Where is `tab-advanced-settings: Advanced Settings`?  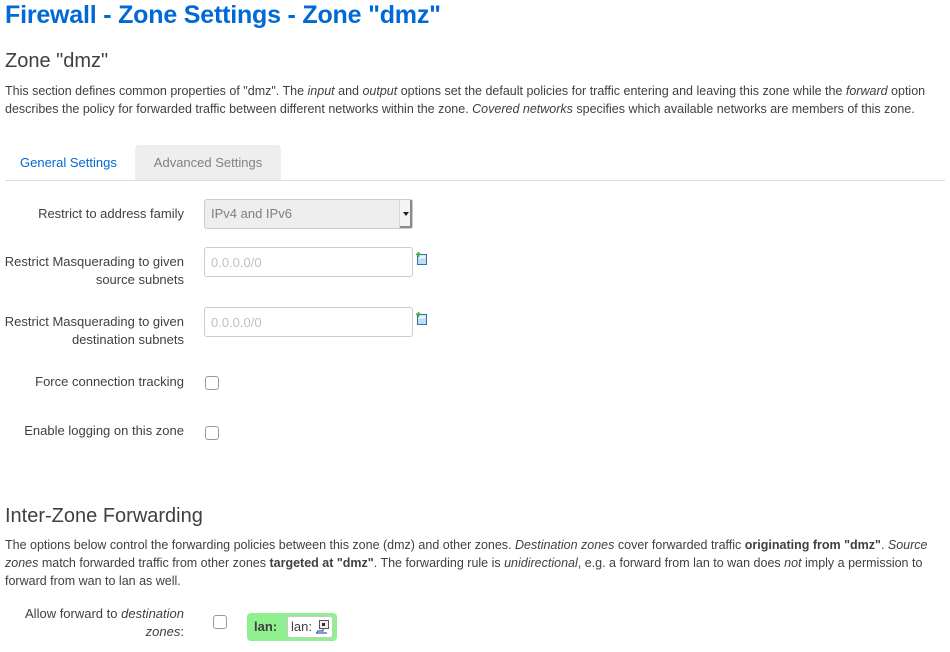 tab-advanced-settings: Advanced Settings is located at coordinates (208, 162).